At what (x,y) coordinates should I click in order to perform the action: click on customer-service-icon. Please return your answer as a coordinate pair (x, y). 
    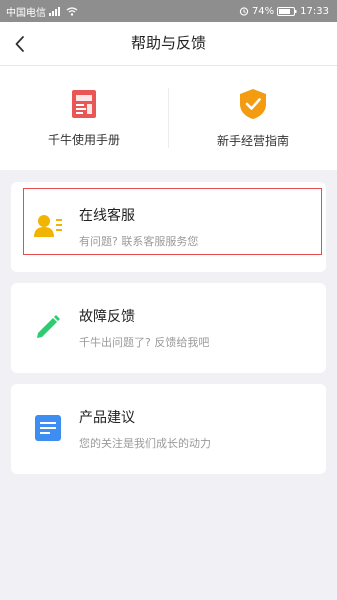
    Looking at the image, I should click on (48, 226).